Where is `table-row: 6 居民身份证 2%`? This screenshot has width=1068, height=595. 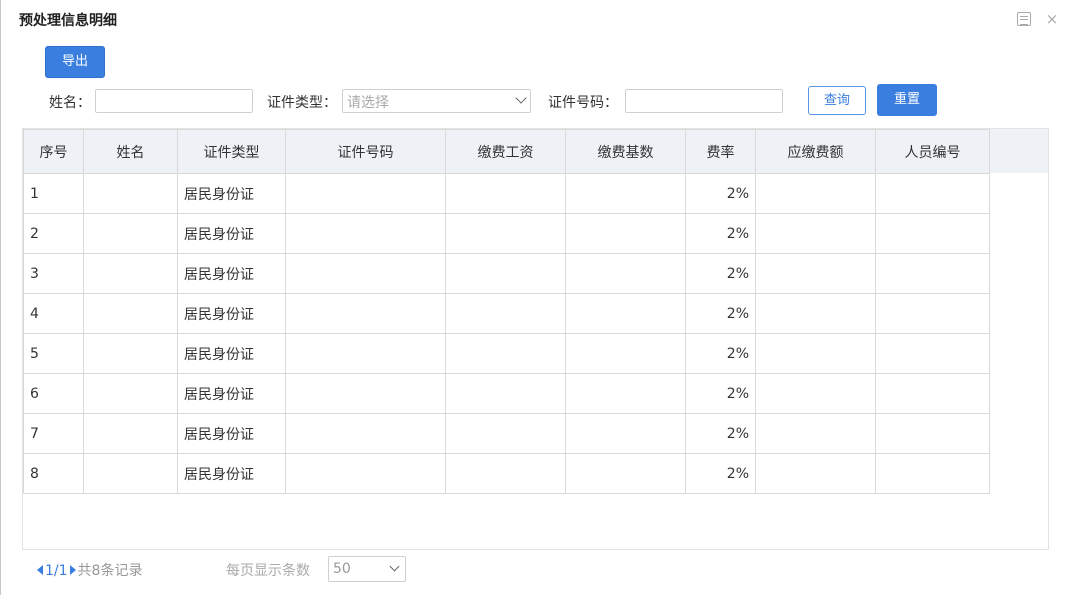
table-row: 6 居民身份证 2% is located at coordinates (506, 393).